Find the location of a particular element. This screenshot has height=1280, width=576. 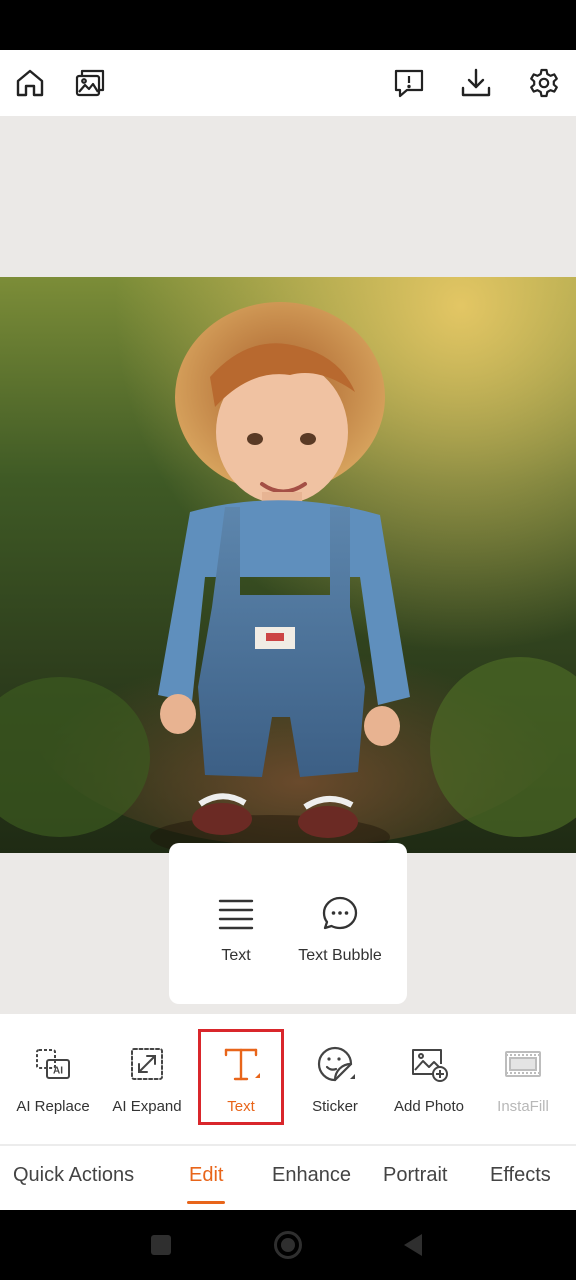

tool-label: Sticker is located at coordinates (335, 1106).